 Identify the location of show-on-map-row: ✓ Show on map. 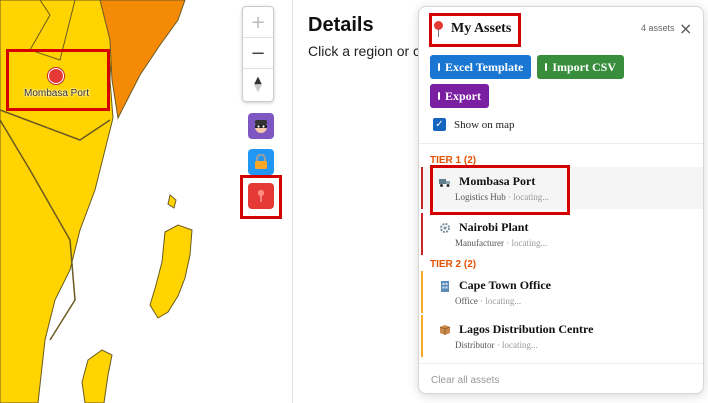
(474, 124).